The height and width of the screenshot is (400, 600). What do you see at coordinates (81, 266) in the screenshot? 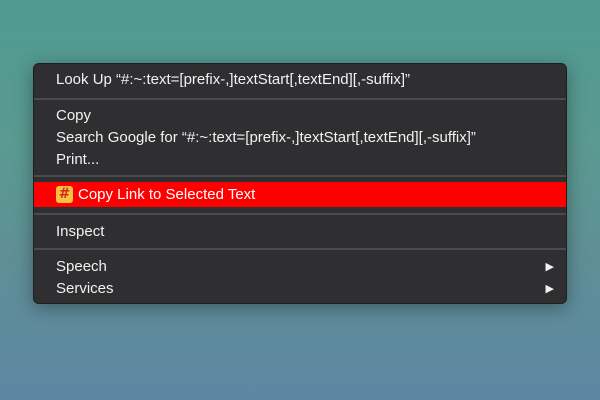
I see `menu-item-label: Speech` at bounding box center [81, 266].